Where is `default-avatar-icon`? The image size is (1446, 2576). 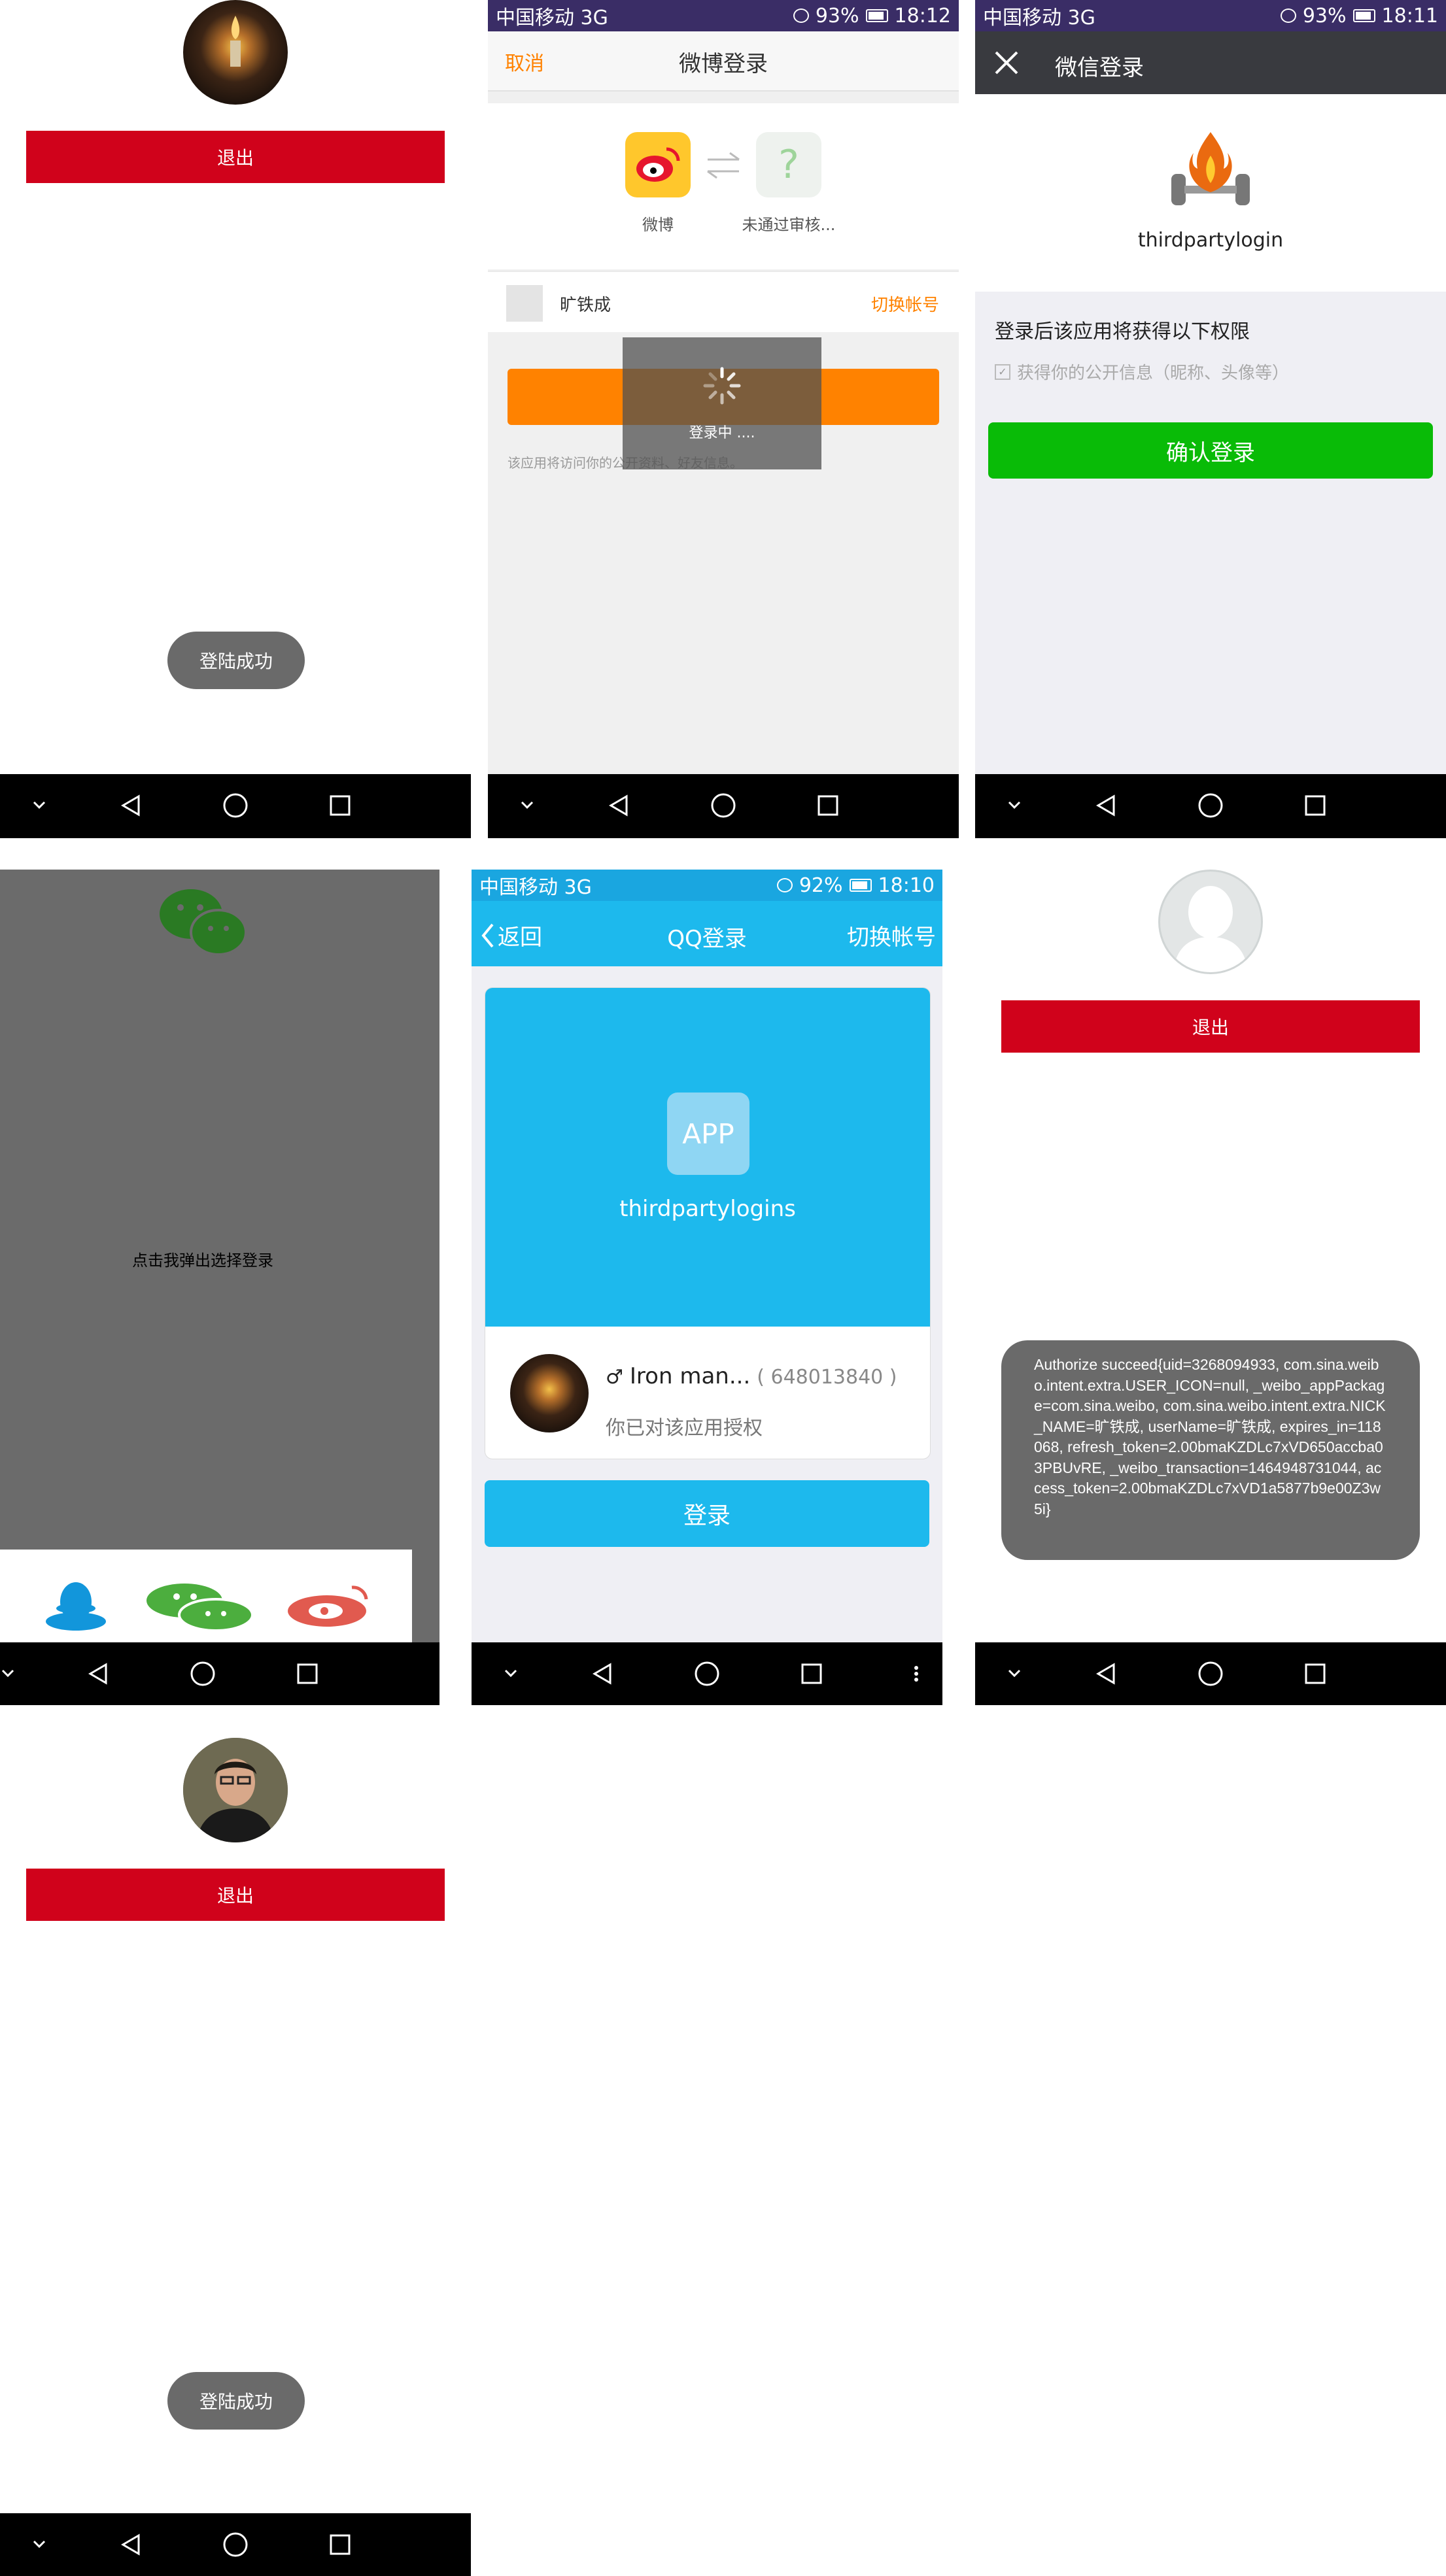 default-avatar-icon is located at coordinates (1210, 922).